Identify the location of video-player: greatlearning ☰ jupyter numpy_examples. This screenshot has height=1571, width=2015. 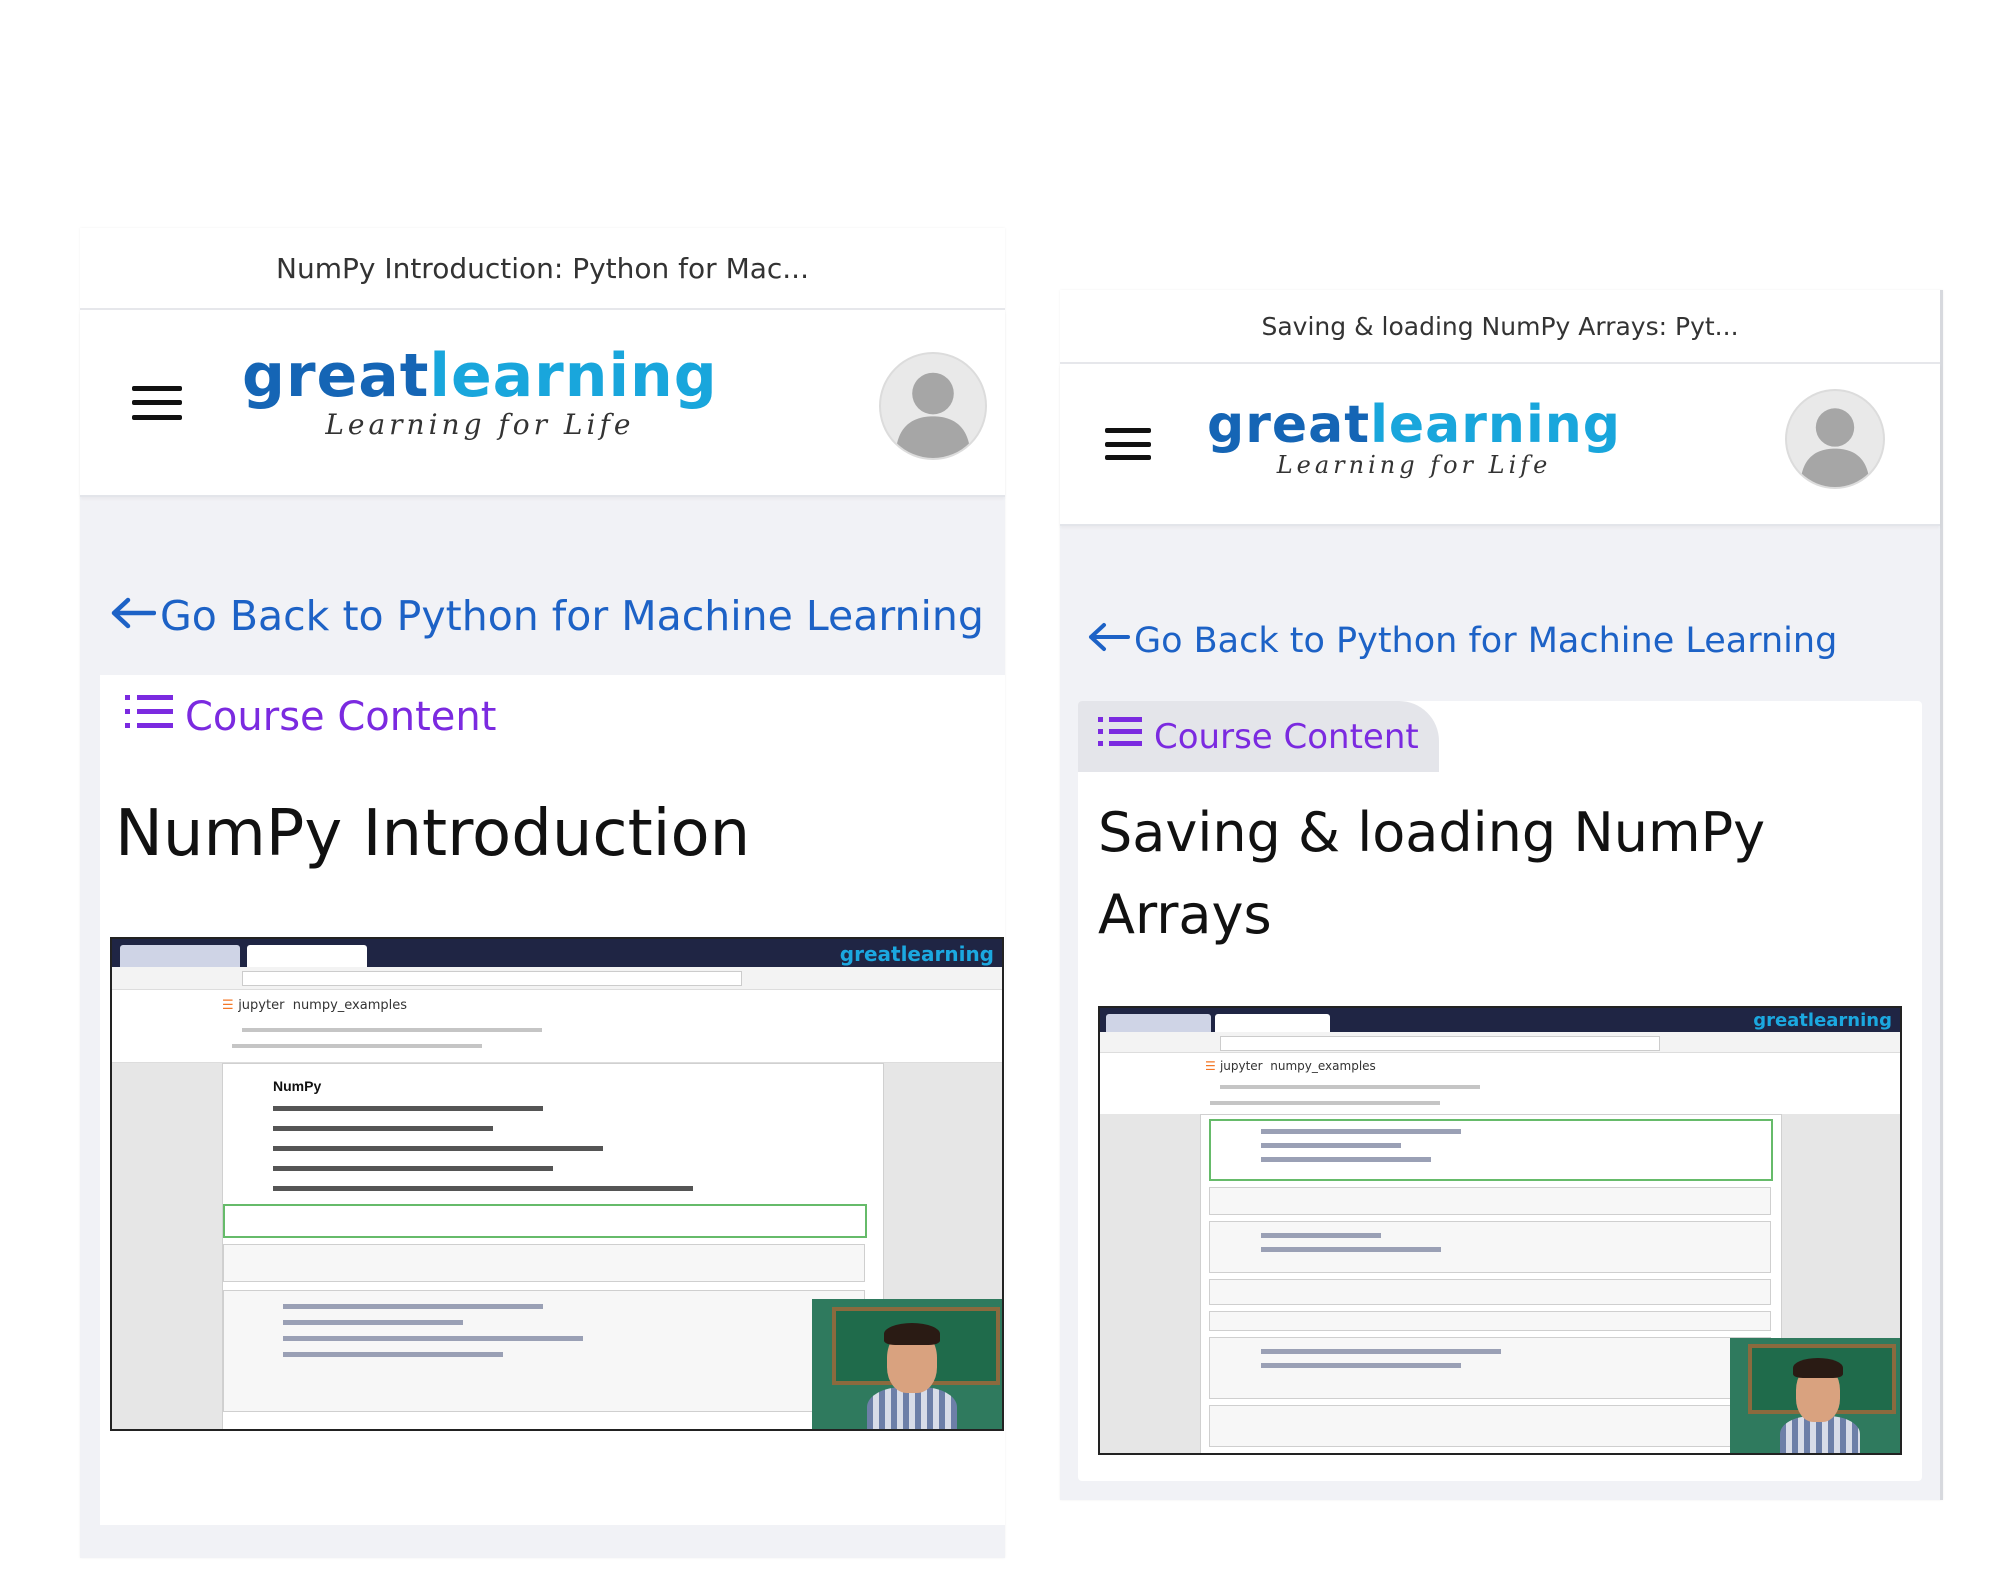
(1500, 1230).